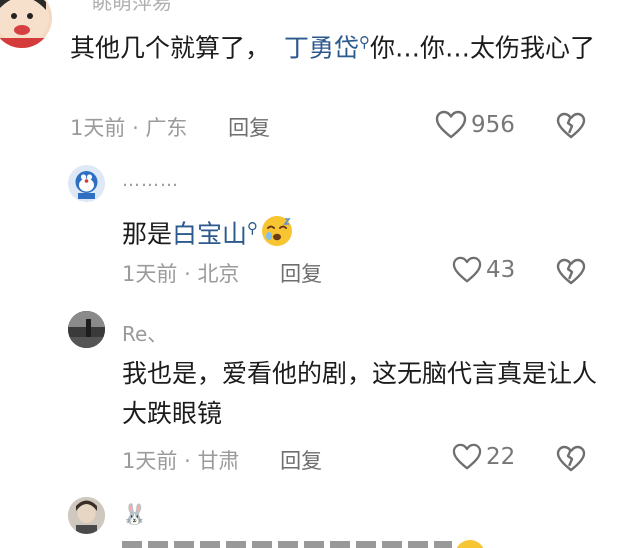 This screenshot has height=548, width=640. Describe the element at coordinates (86, 183) in the screenshot. I see `avatar-doraemon` at that location.